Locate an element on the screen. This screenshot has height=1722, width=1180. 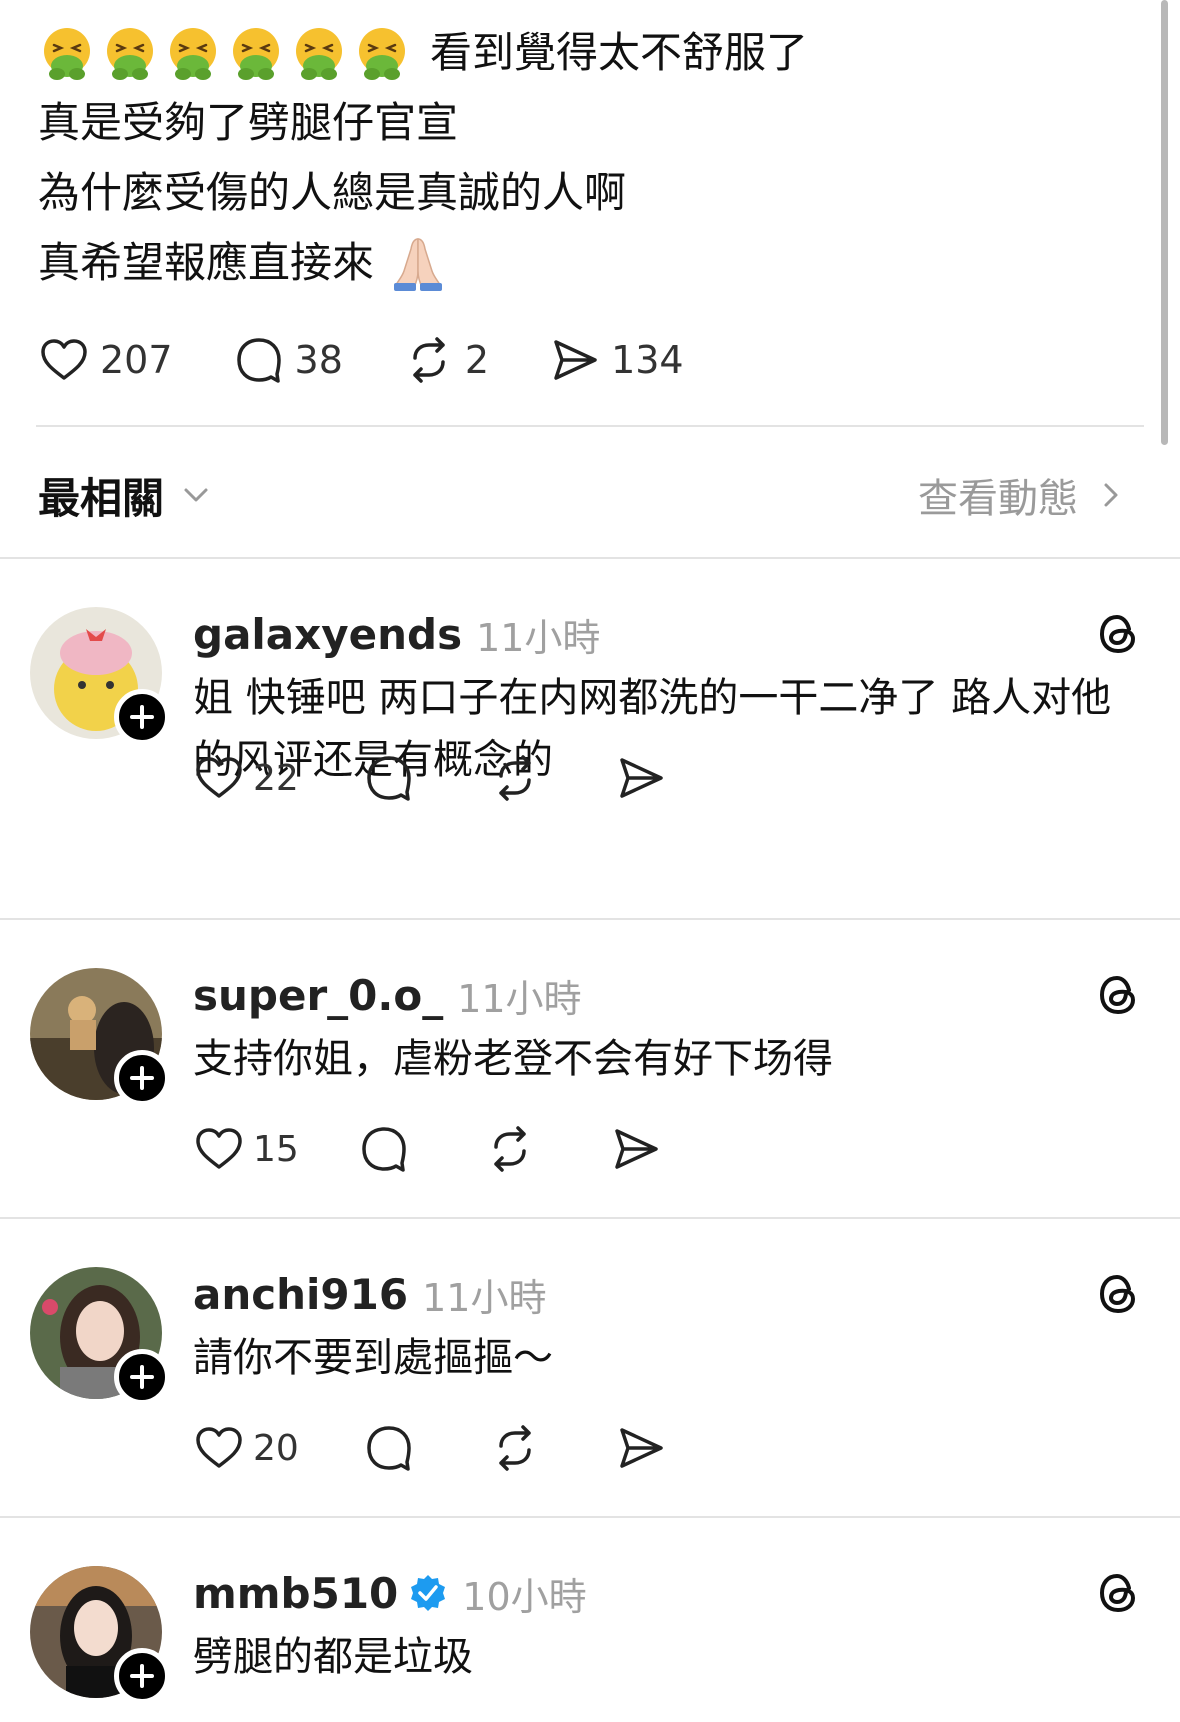
post-text-line-1: 看到覺得太不舒服了 is located at coordinates (619, 52).